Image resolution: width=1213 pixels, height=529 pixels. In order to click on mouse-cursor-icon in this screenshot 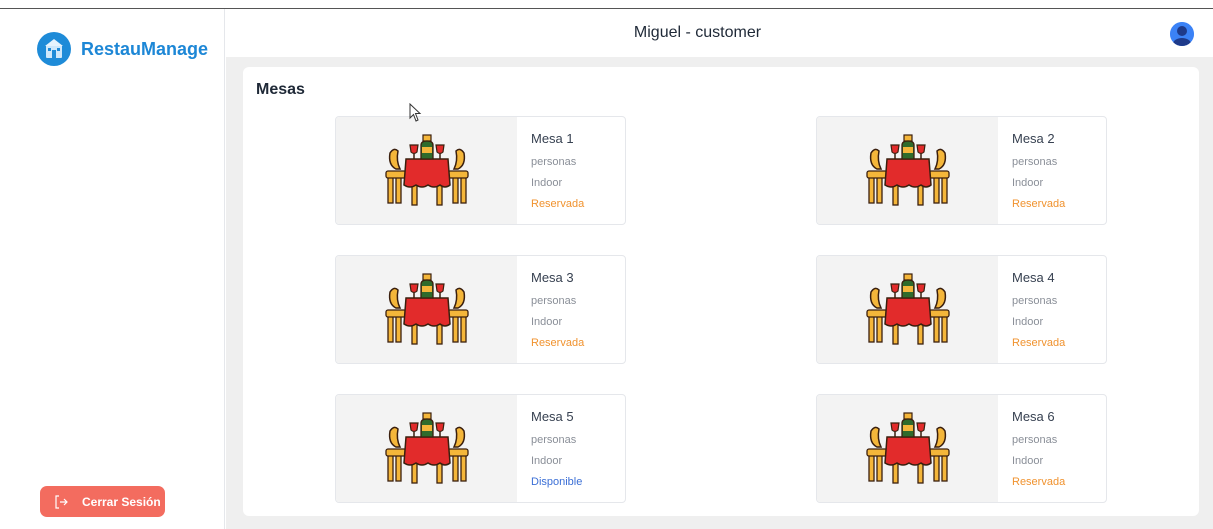, I will do `click(415, 112)`.